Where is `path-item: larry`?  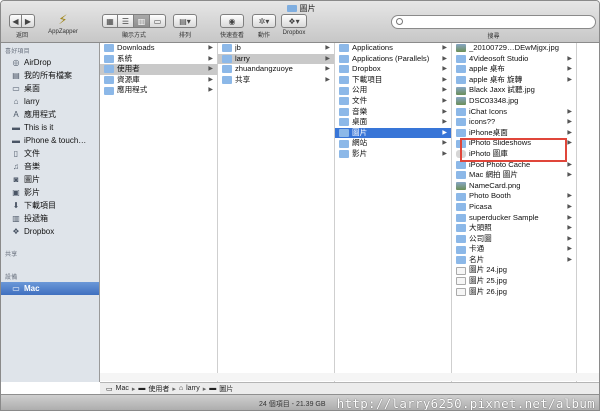
path-item: larry is located at coordinates (193, 388).